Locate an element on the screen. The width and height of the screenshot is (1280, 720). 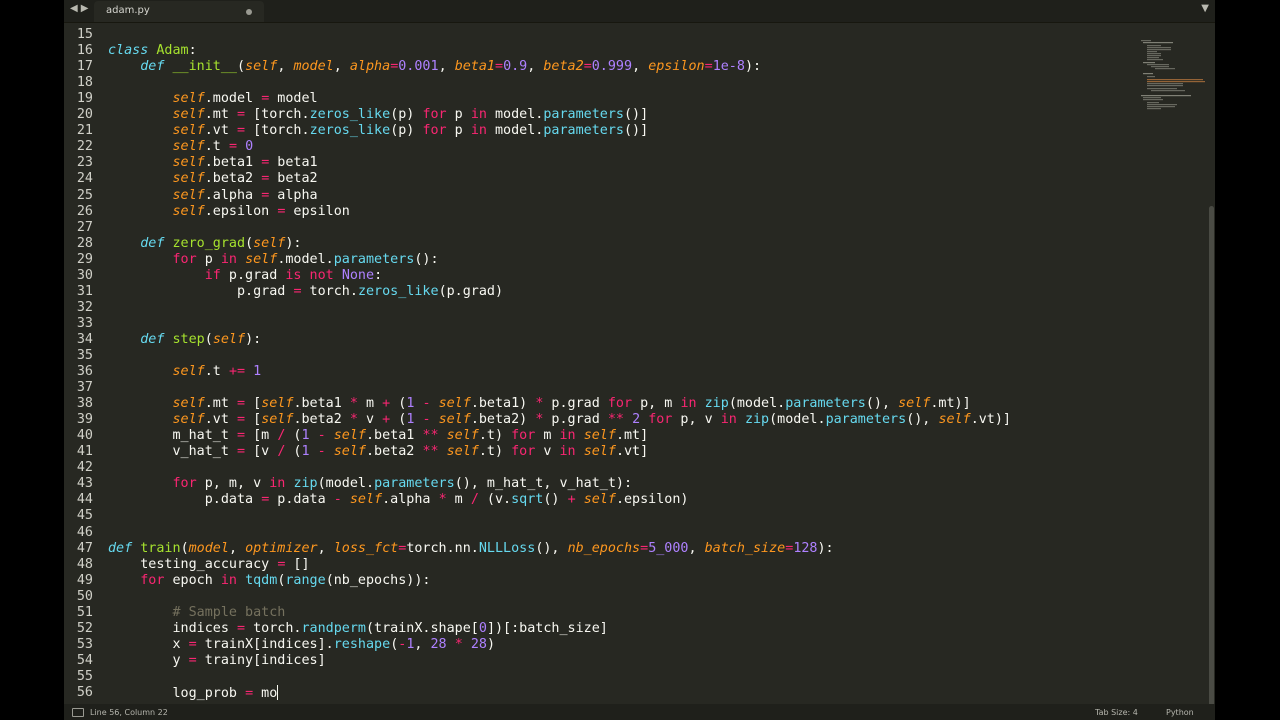
code-token: (model. is located at coordinates (797, 420).